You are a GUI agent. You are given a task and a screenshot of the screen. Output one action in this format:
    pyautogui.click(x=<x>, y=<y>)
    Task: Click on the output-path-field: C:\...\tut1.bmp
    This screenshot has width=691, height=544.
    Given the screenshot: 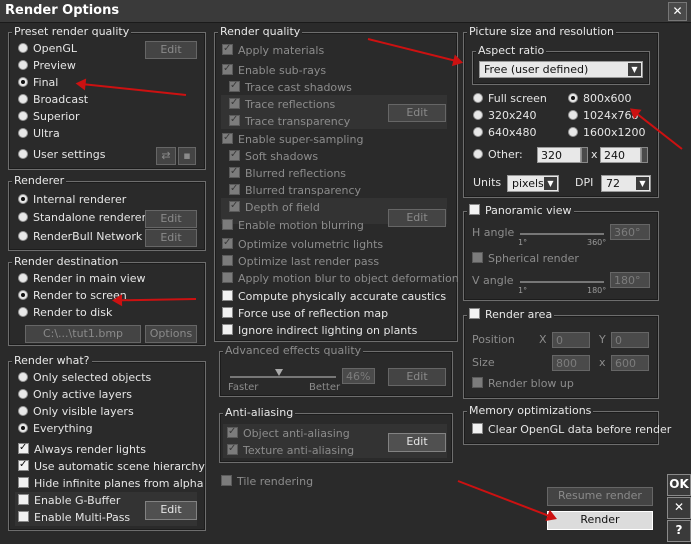 What is the action you would take?
    pyautogui.click(x=83, y=334)
    